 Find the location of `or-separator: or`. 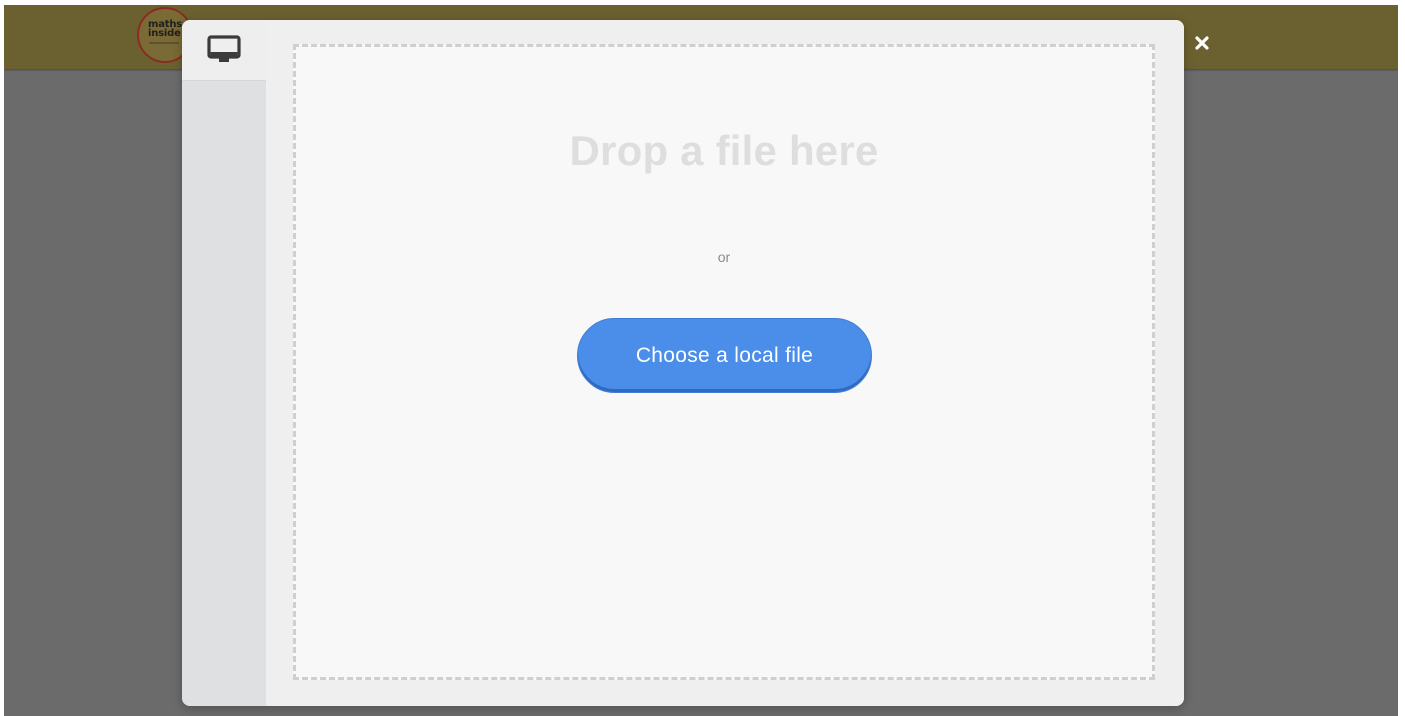

or-separator: or is located at coordinates (724, 257).